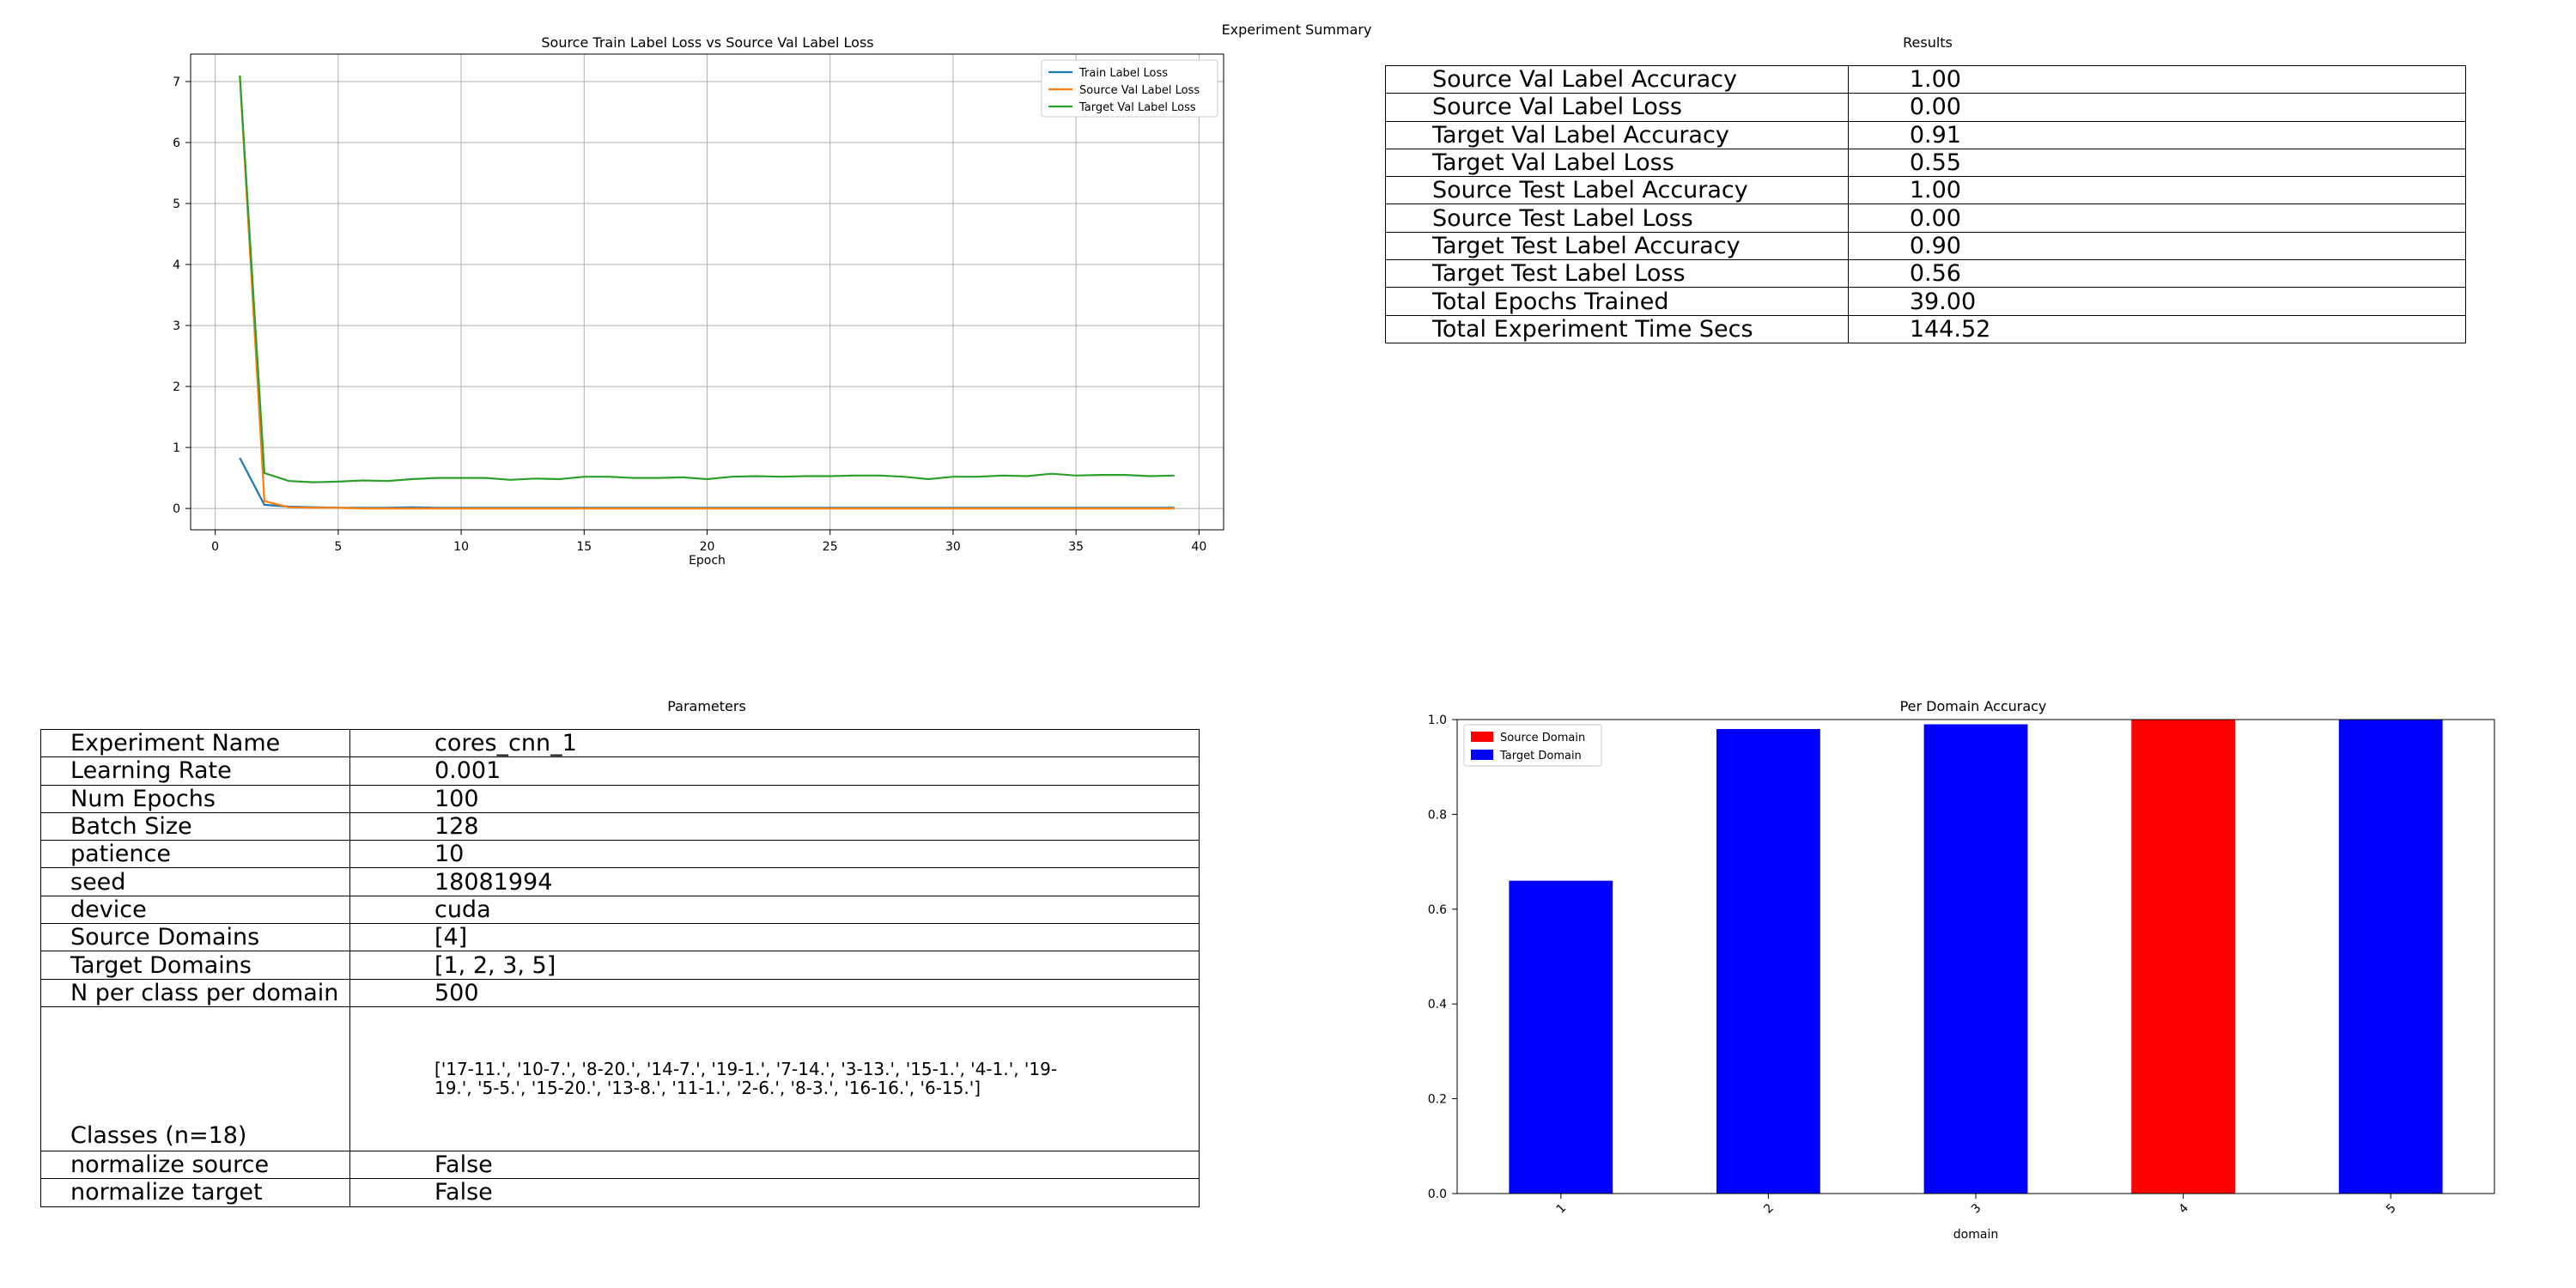 The height and width of the screenshot is (1288, 2576). Describe the element at coordinates (1137, 107) in the screenshot. I see `loss-legend-label: Target Val Label Loss` at that location.